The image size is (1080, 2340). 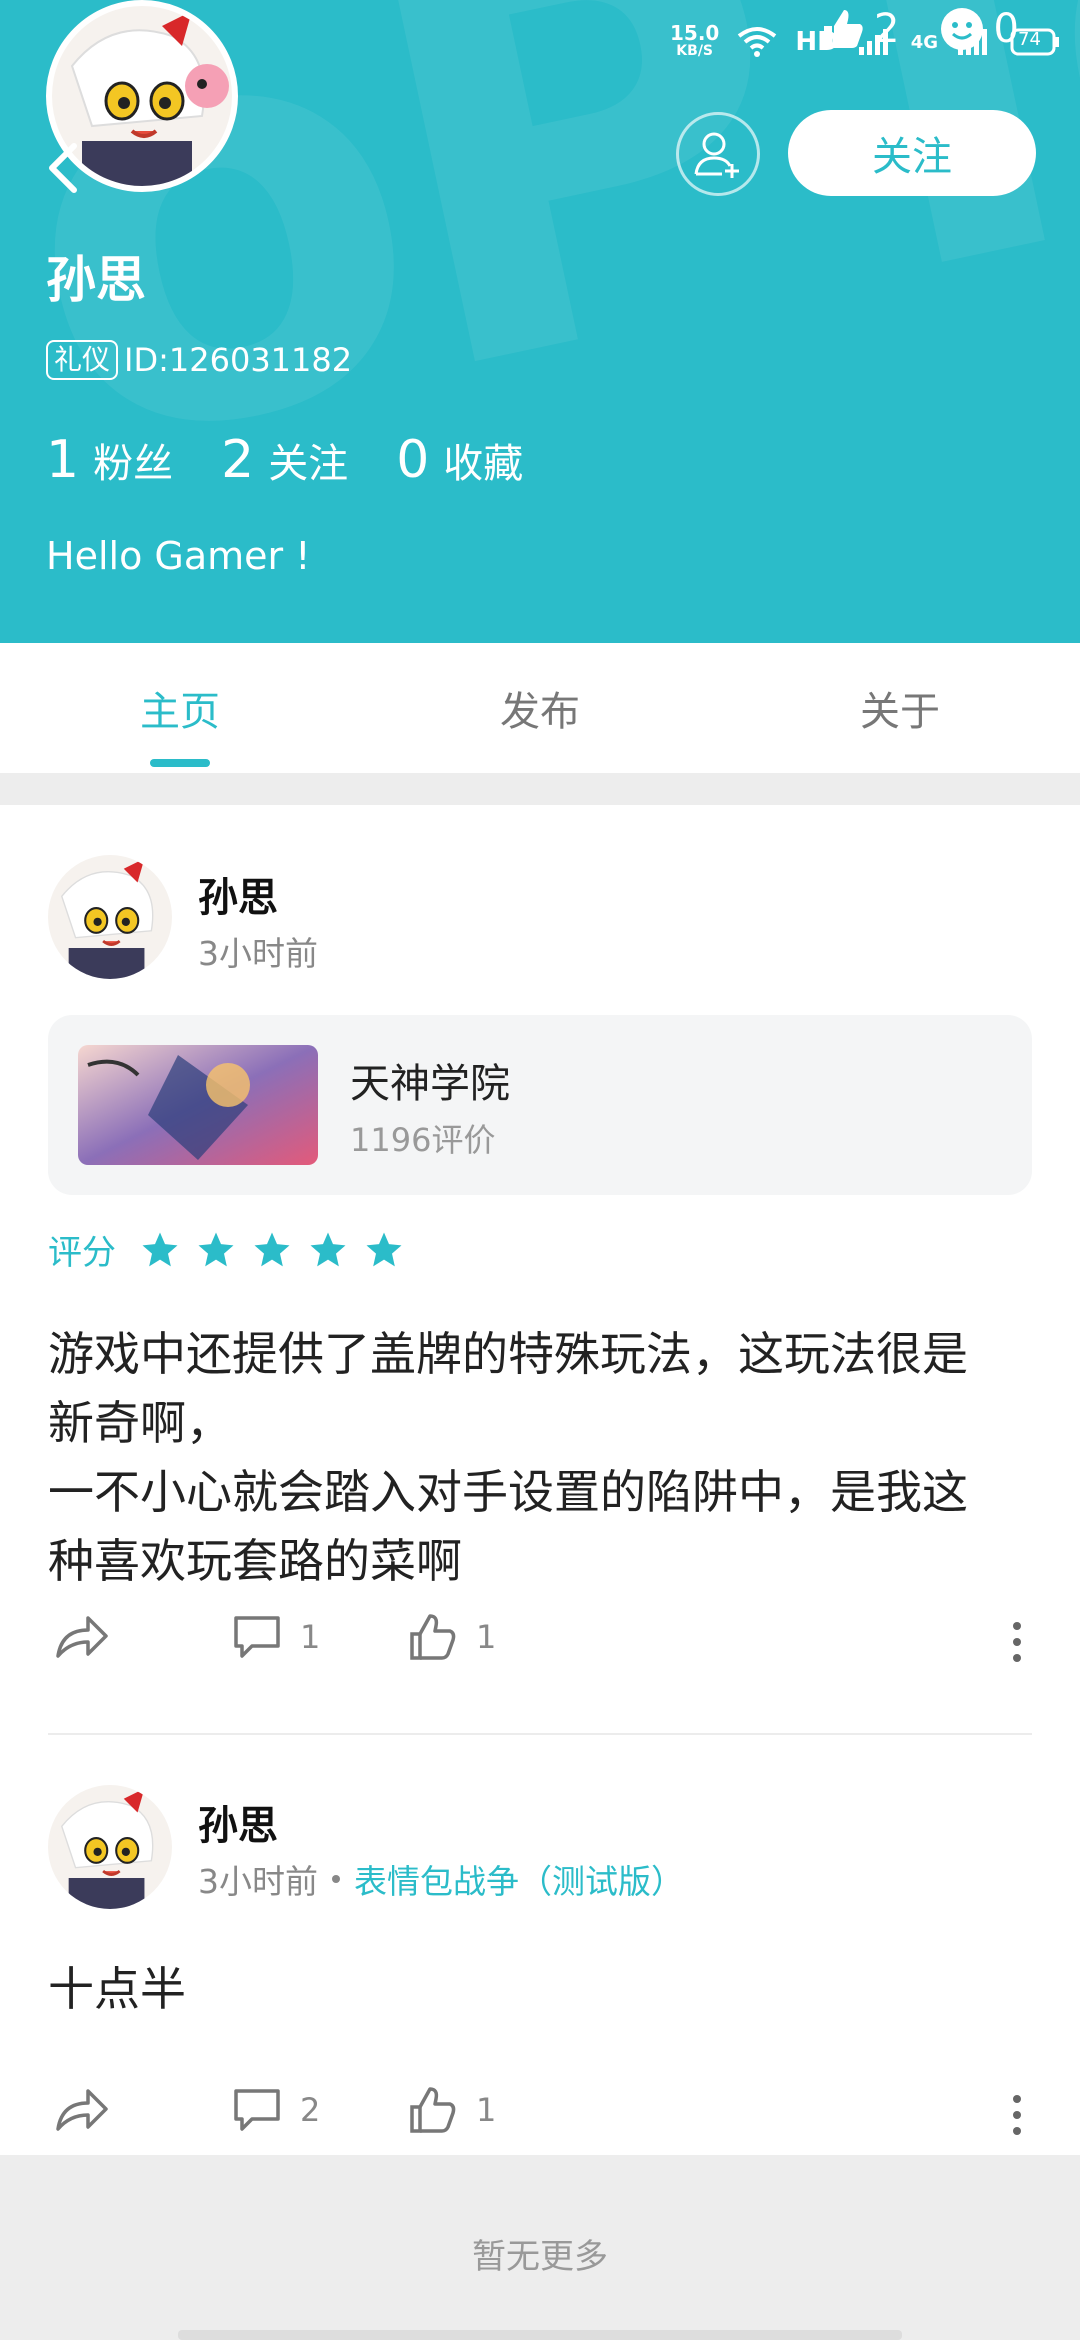 I want to click on user-id: ID:126031182, so click(x=238, y=360).